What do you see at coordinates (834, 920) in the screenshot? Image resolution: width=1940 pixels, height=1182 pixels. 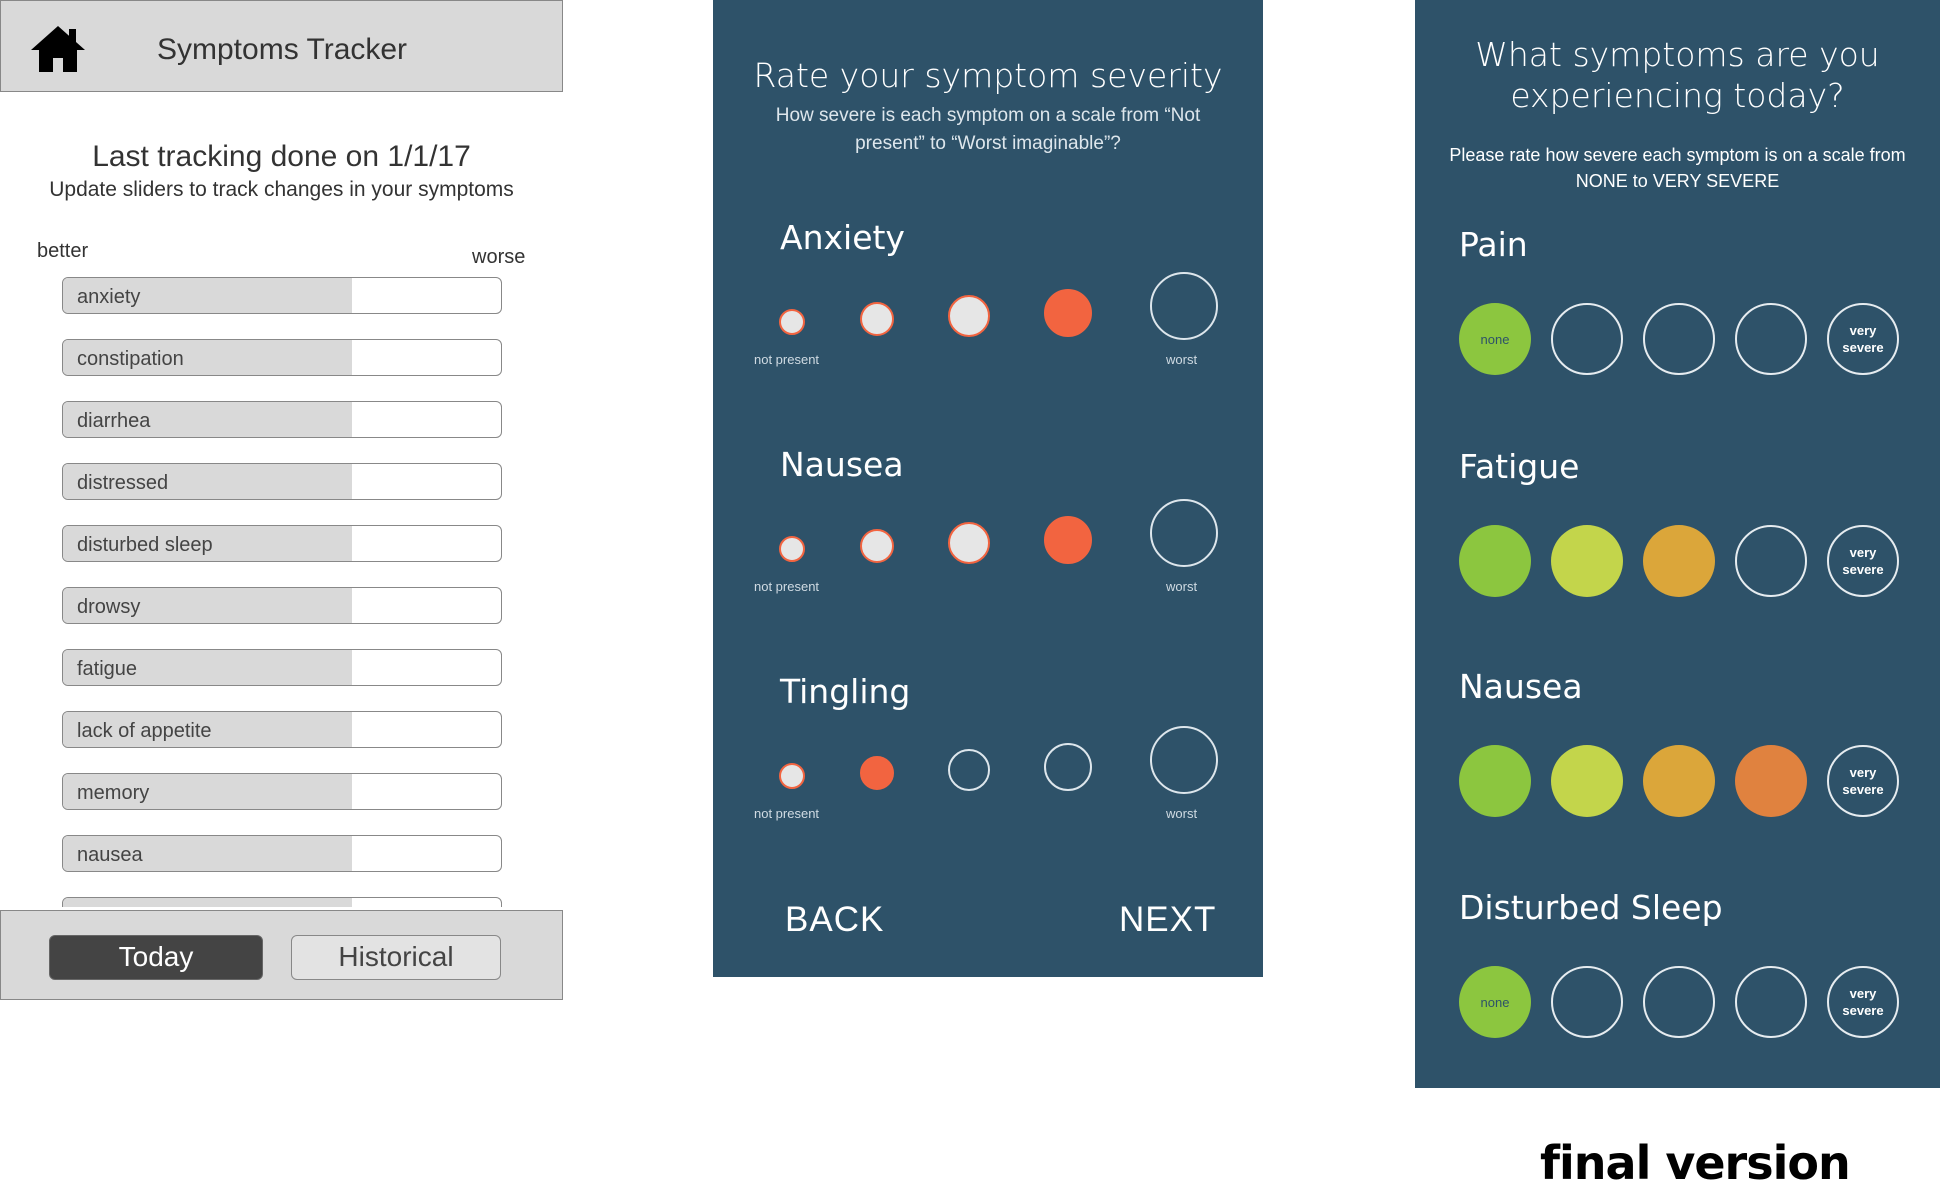 I see `back-button: BACK` at bounding box center [834, 920].